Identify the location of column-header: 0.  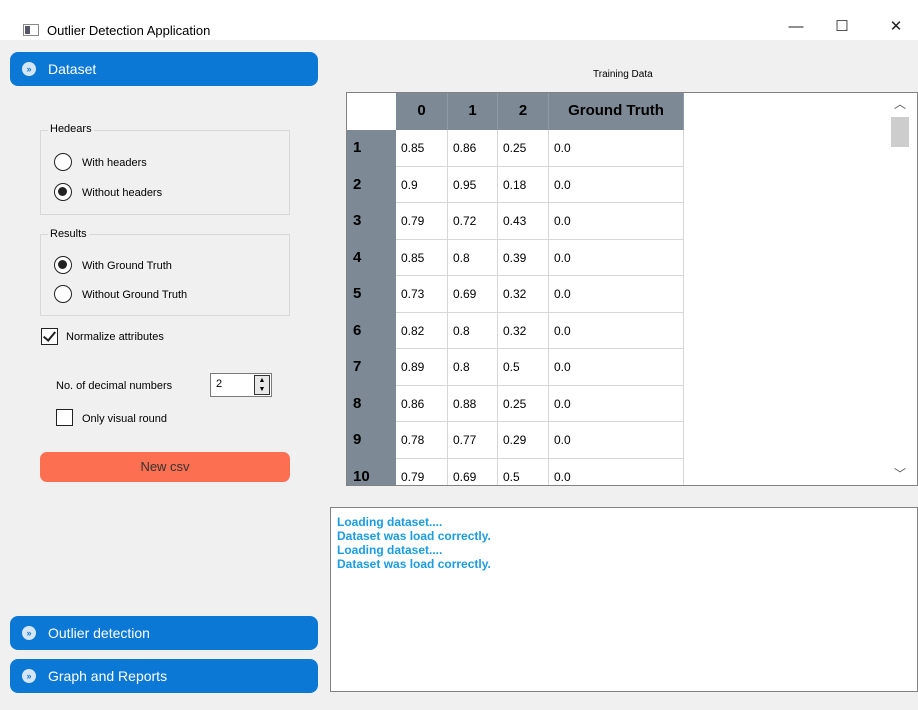
(422, 111).